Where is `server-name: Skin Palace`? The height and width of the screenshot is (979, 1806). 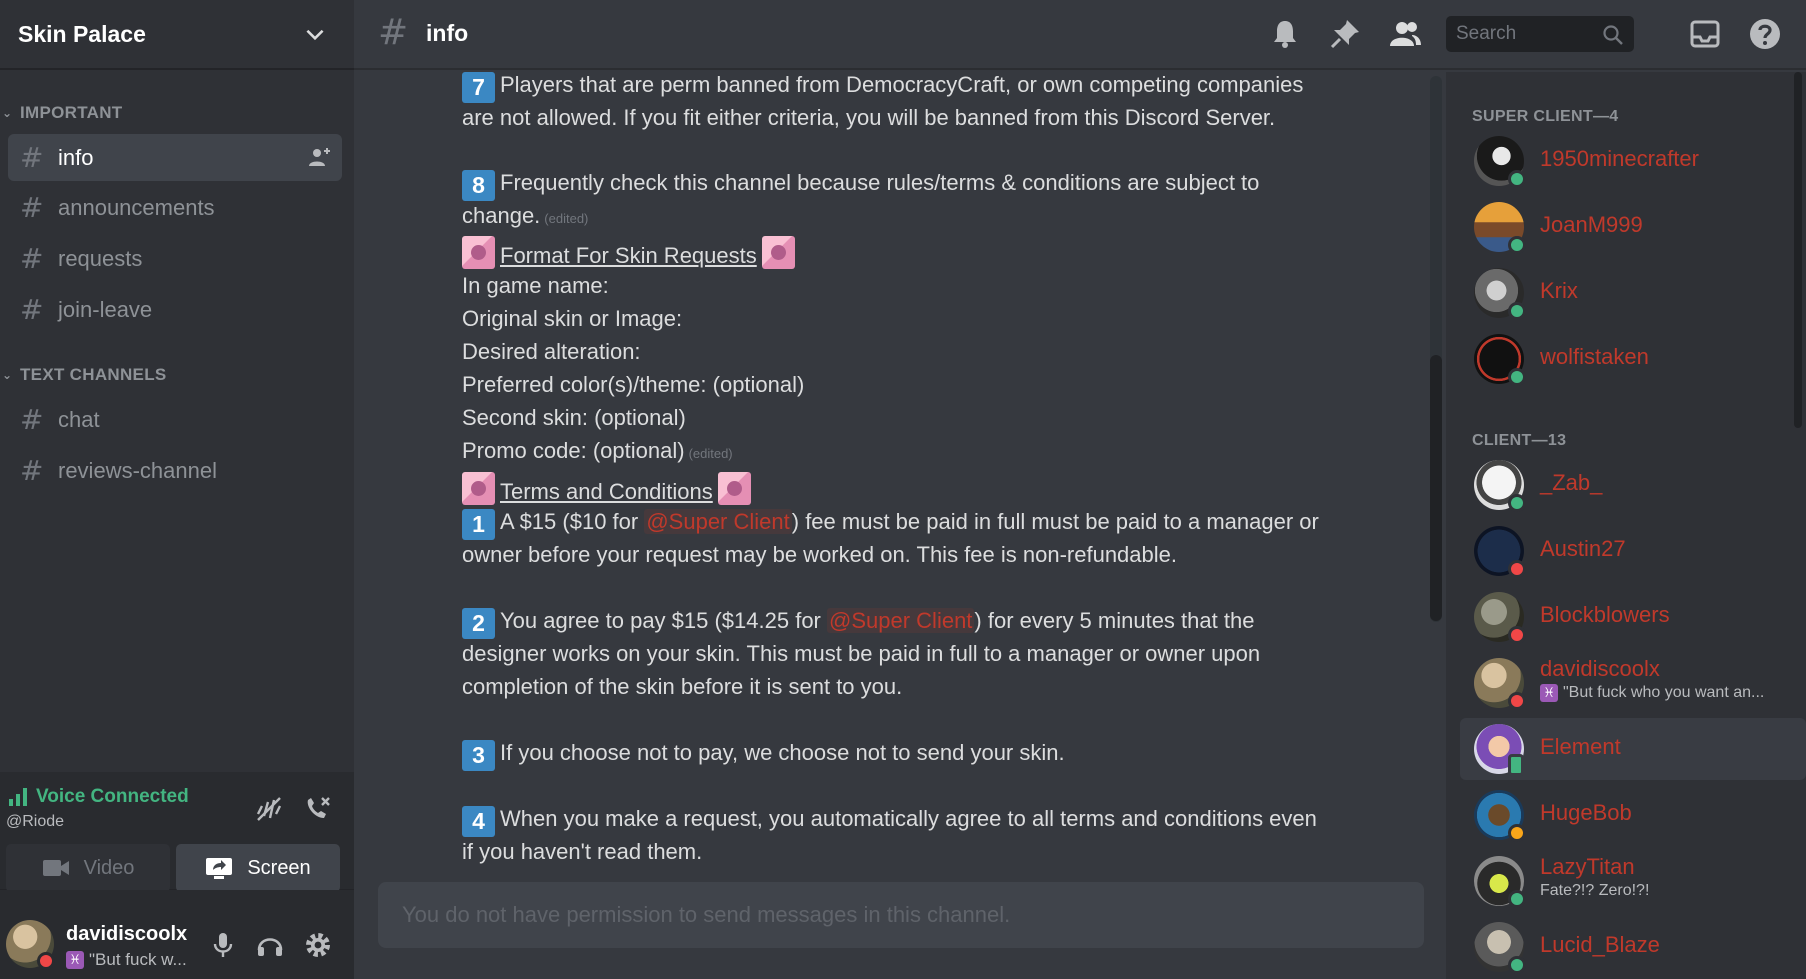
server-name: Skin Palace is located at coordinates (82, 33).